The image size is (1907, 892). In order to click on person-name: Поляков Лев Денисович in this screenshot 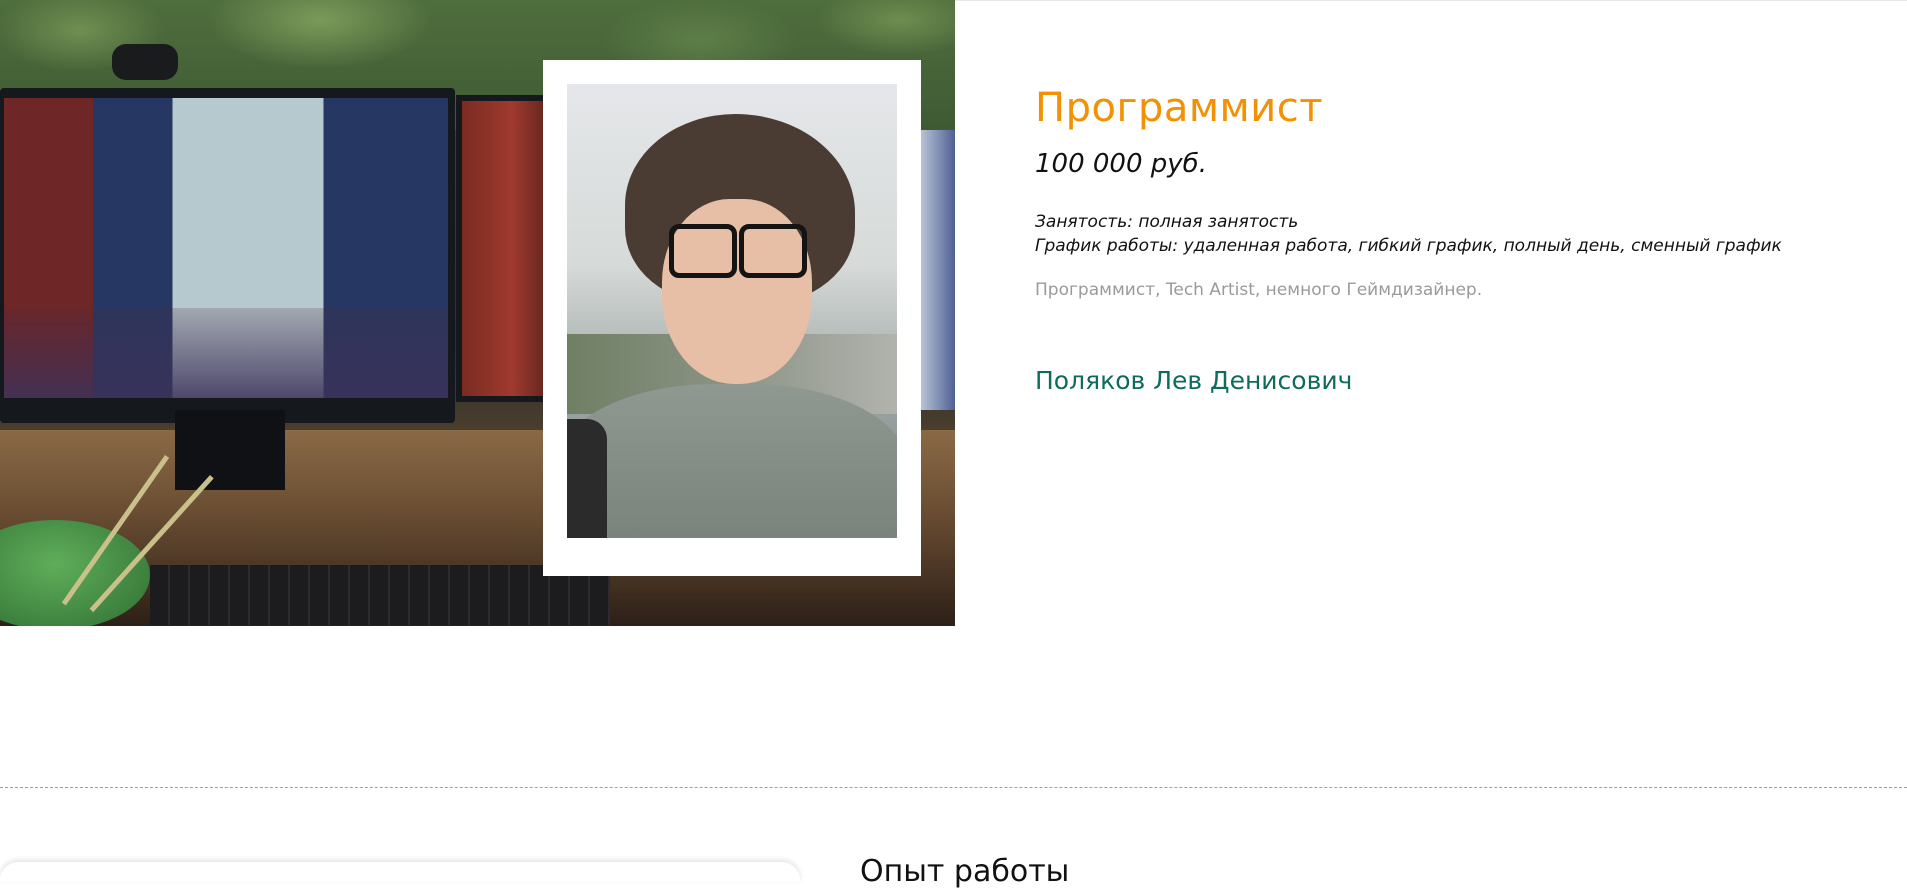, I will do `click(1194, 380)`.